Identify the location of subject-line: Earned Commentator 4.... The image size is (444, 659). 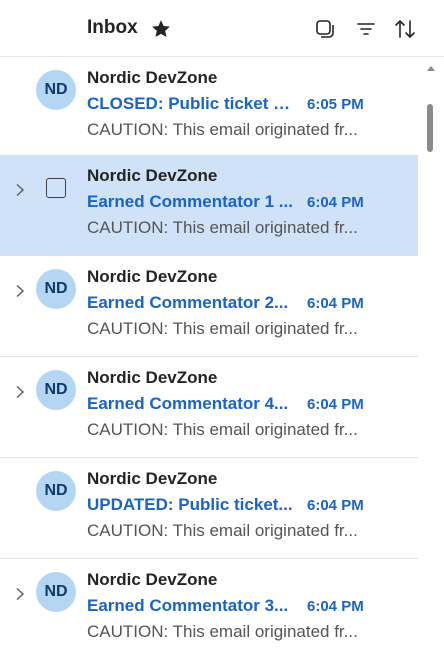
(188, 403).